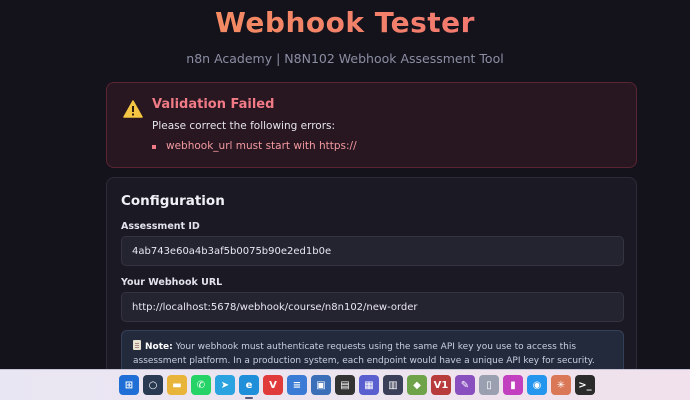 This screenshot has height=400, width=690. Describe the element at coordinates (225, 385) in the screenshot. I see `telegram-icon: ➤` at that location.